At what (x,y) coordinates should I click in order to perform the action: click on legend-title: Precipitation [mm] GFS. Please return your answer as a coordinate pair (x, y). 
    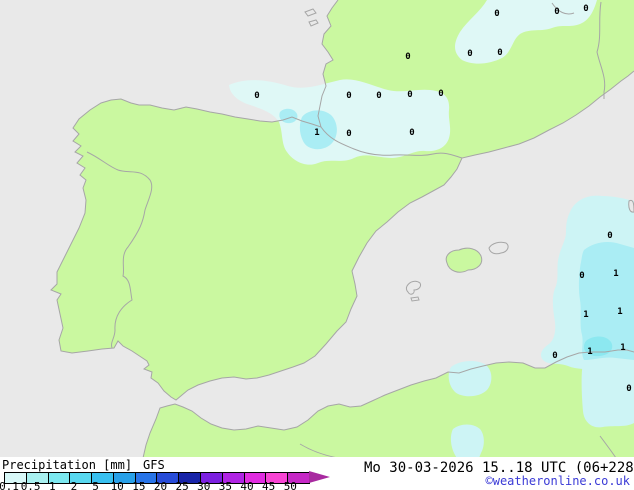
    Looking at the image, I should click on (83, 465).